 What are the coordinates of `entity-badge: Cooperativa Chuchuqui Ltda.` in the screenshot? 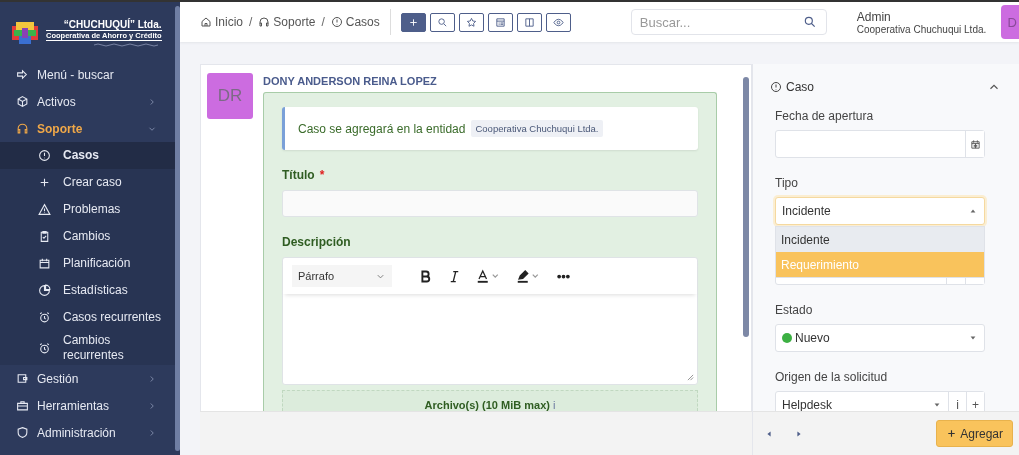 It's located at (537, 128).